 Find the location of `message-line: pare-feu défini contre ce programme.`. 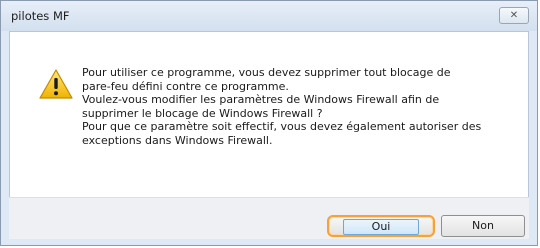

message-line: pare-feu défini contre ce programme. is located at coordinates (185, 86).